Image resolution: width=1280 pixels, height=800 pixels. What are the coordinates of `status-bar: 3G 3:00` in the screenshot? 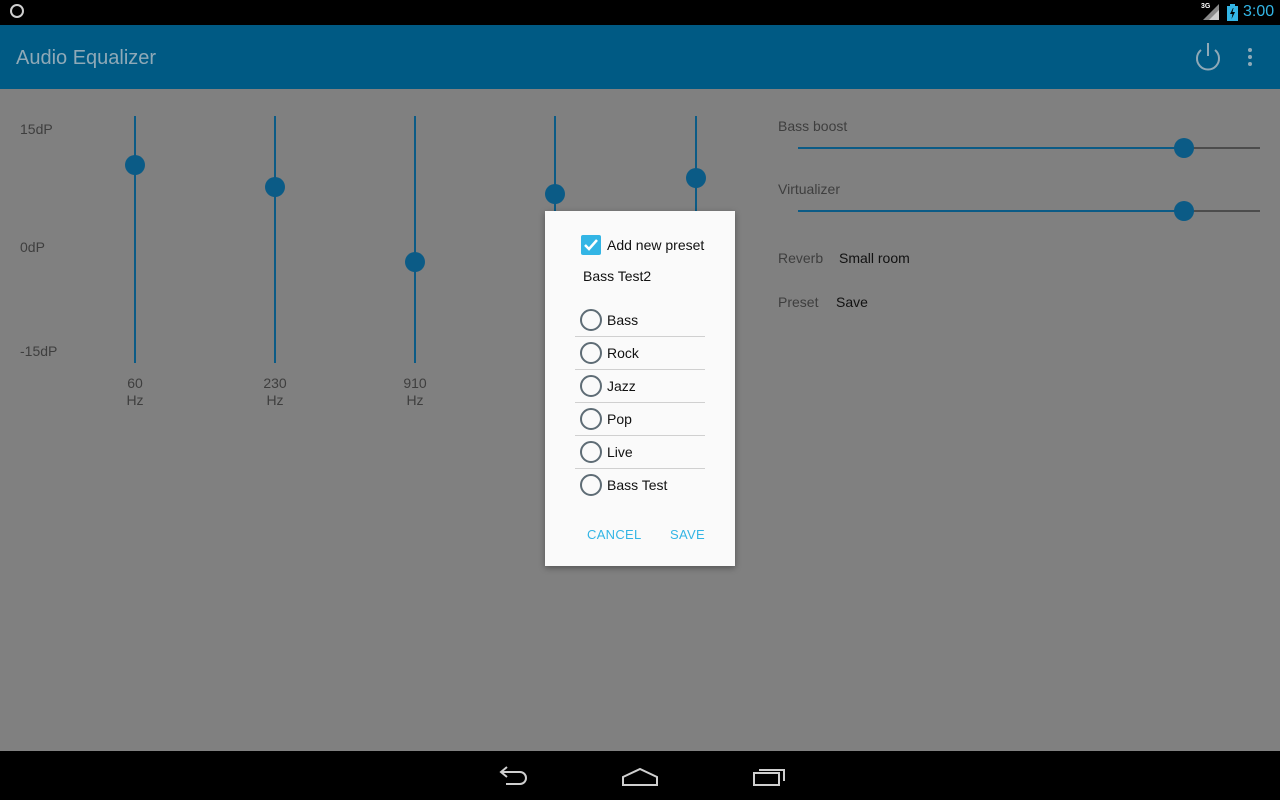 It's located at (640, 12).